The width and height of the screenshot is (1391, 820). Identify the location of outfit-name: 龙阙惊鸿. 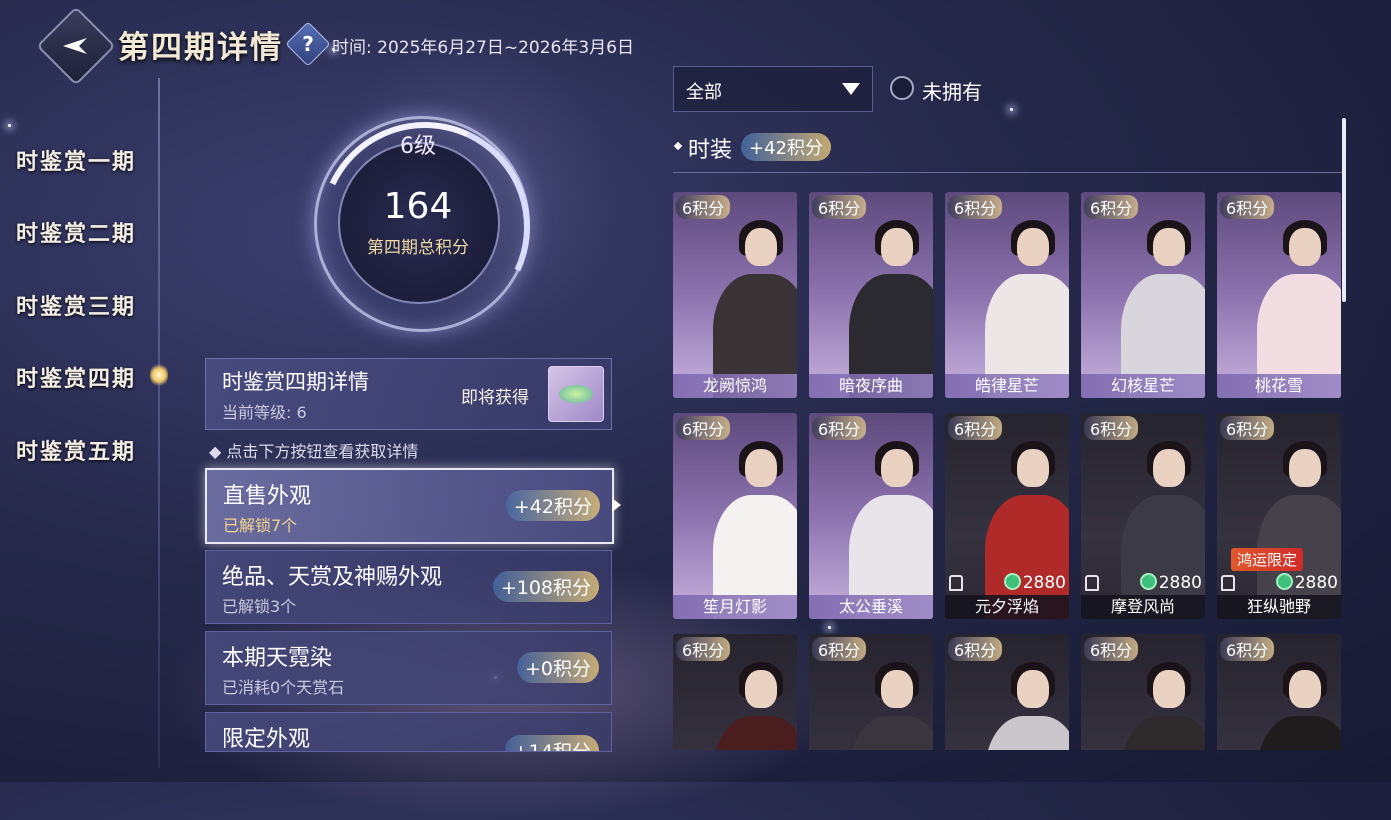
(735, 386).